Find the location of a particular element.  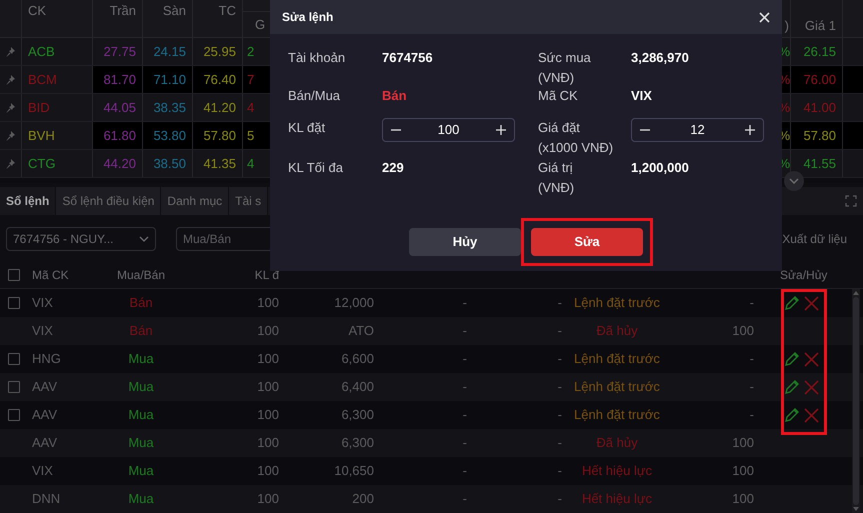

price-cell-text: 76.40 is located at coordinates (219, 79).